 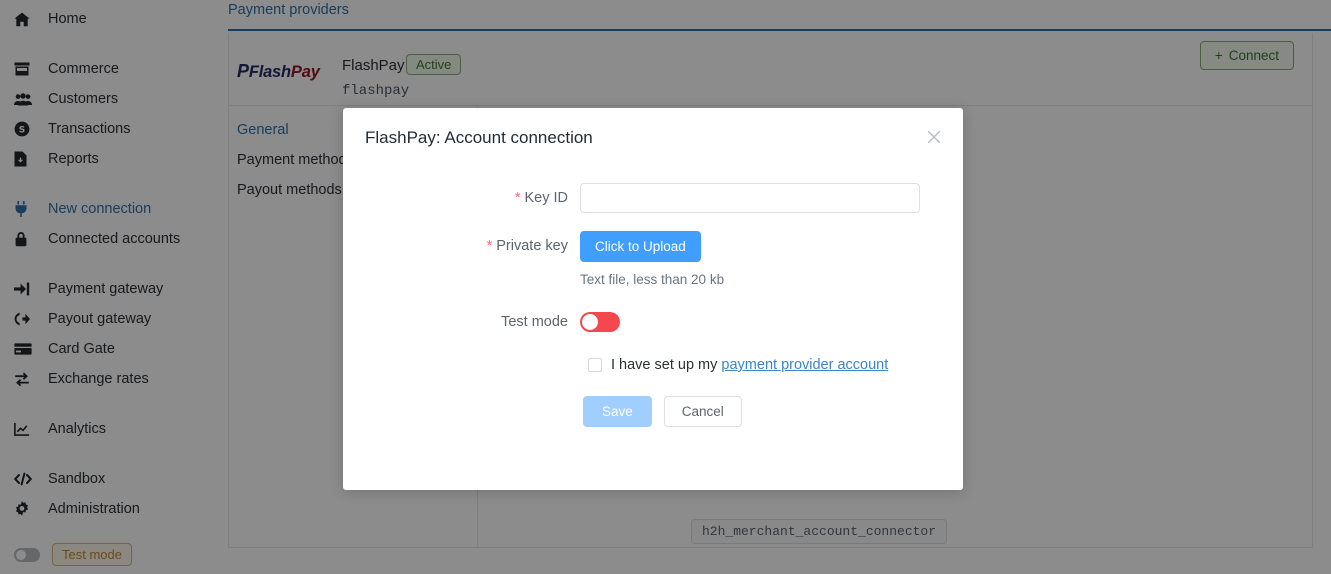 I want to click on payment-provider-account-link: payment provider account, so click(x=804, y=365).